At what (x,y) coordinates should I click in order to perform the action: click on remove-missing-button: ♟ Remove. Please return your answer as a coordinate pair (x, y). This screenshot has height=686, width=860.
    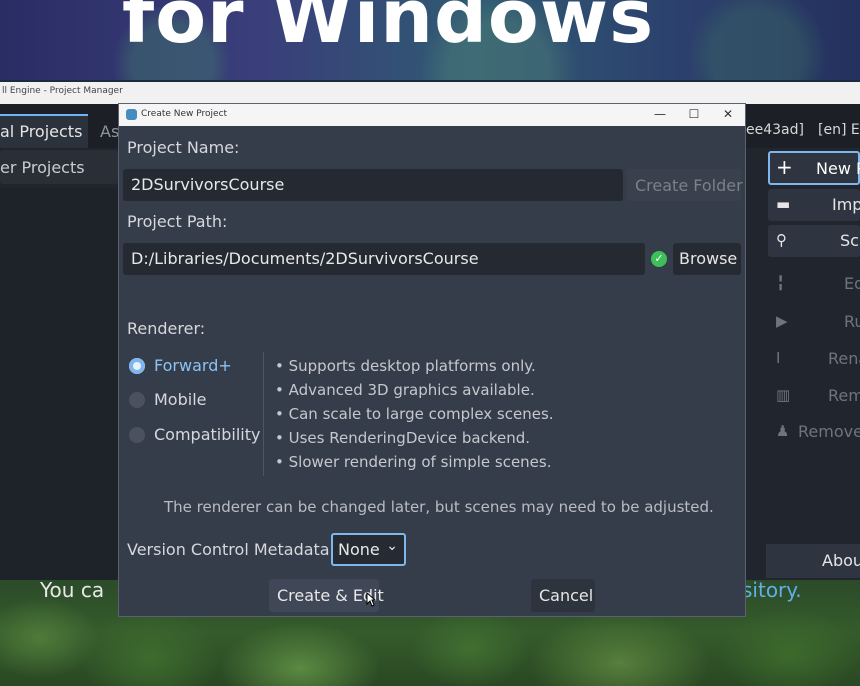
    Looking at the image, I should click on (814, 432).